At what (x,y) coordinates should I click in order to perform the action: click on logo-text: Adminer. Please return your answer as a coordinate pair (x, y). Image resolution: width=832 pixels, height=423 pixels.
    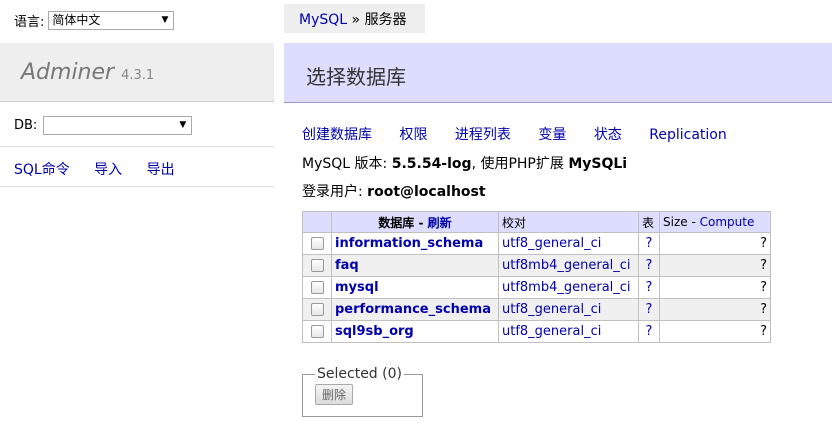
    Looking at the image, I should click on (68, 72).